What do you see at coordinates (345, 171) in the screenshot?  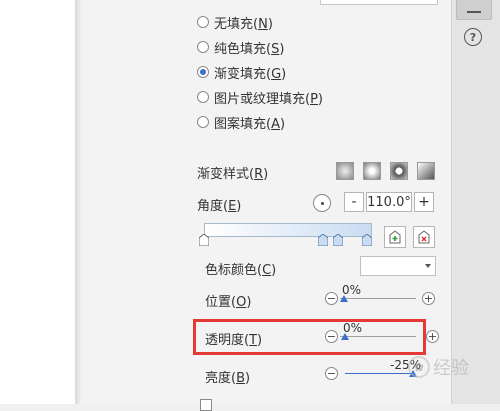 I see `gradient-style-linear-button` at bounding box center [345, 171].